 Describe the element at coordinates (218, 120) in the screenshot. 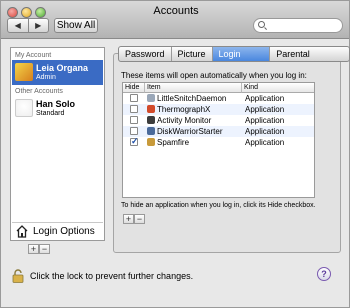

I see `table-row: Activity Monitor Application` at that location.